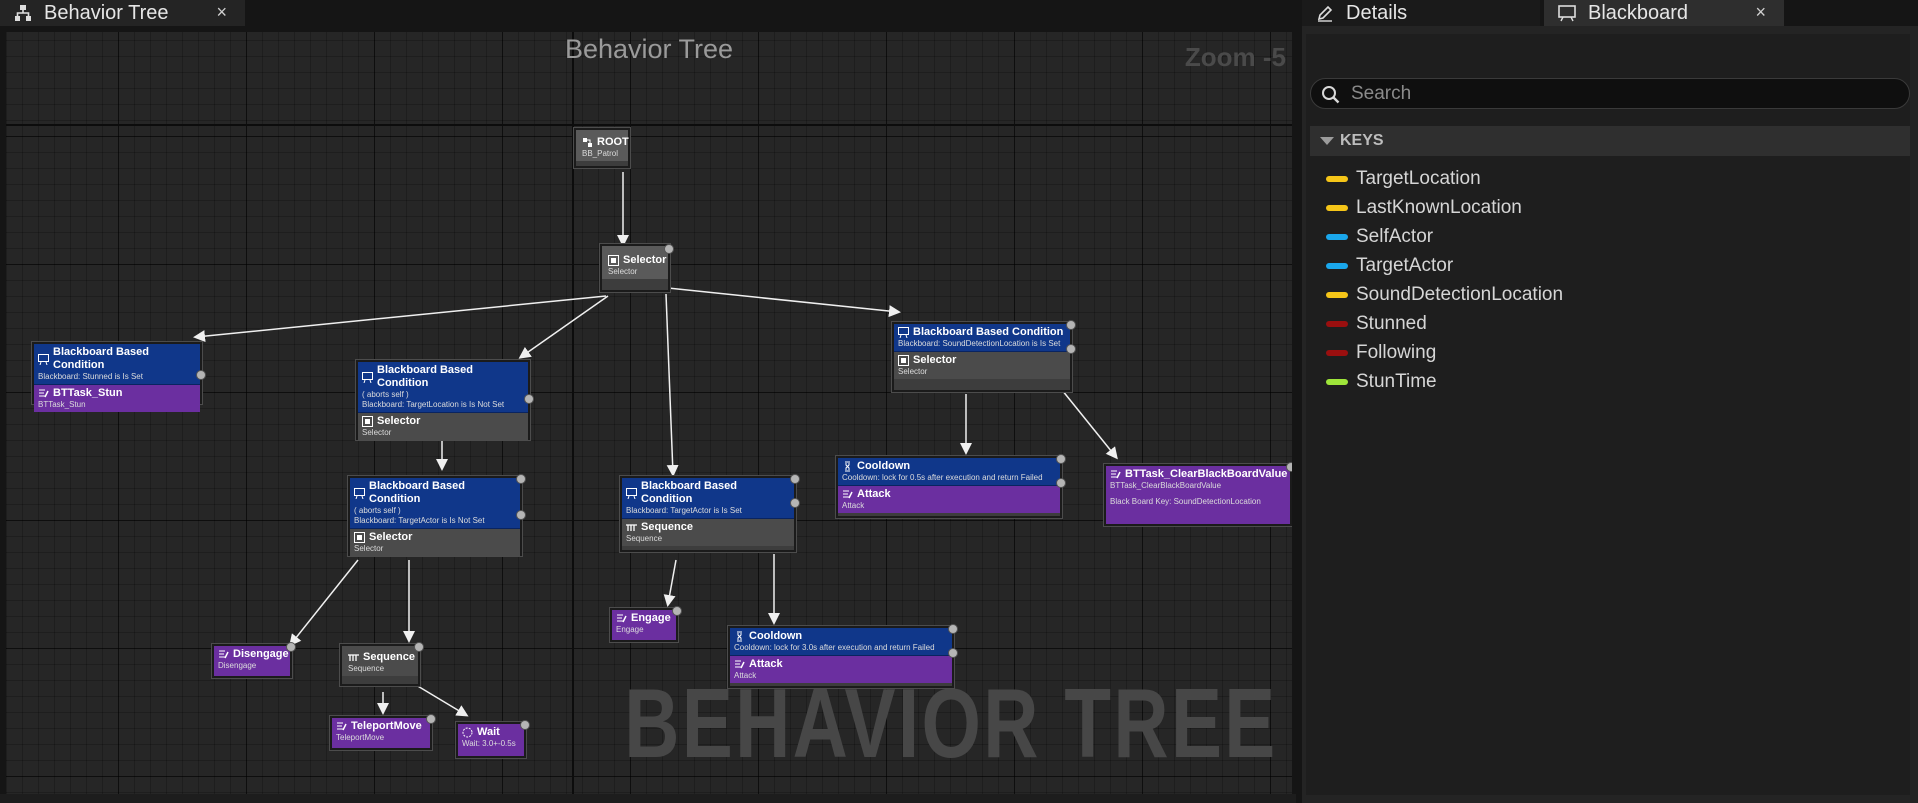 The width and height of the screenshot is (1918, 803). I want to click on blackboard-key: TargetLocation, so click(1444, 178).